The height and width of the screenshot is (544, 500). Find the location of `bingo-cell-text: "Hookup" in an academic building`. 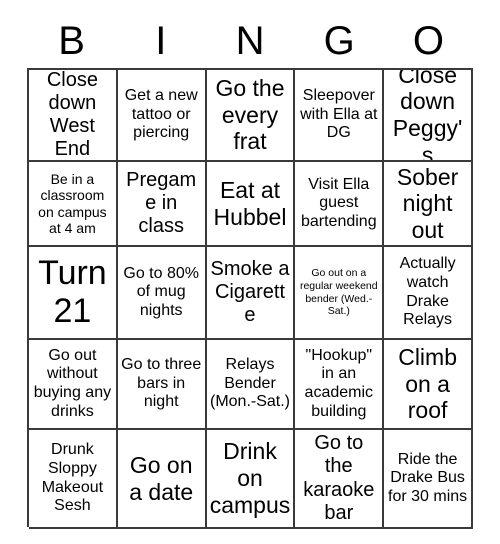

bingo-cell-text: "Hookup" in an academic building is located at coordinates (339, 383).